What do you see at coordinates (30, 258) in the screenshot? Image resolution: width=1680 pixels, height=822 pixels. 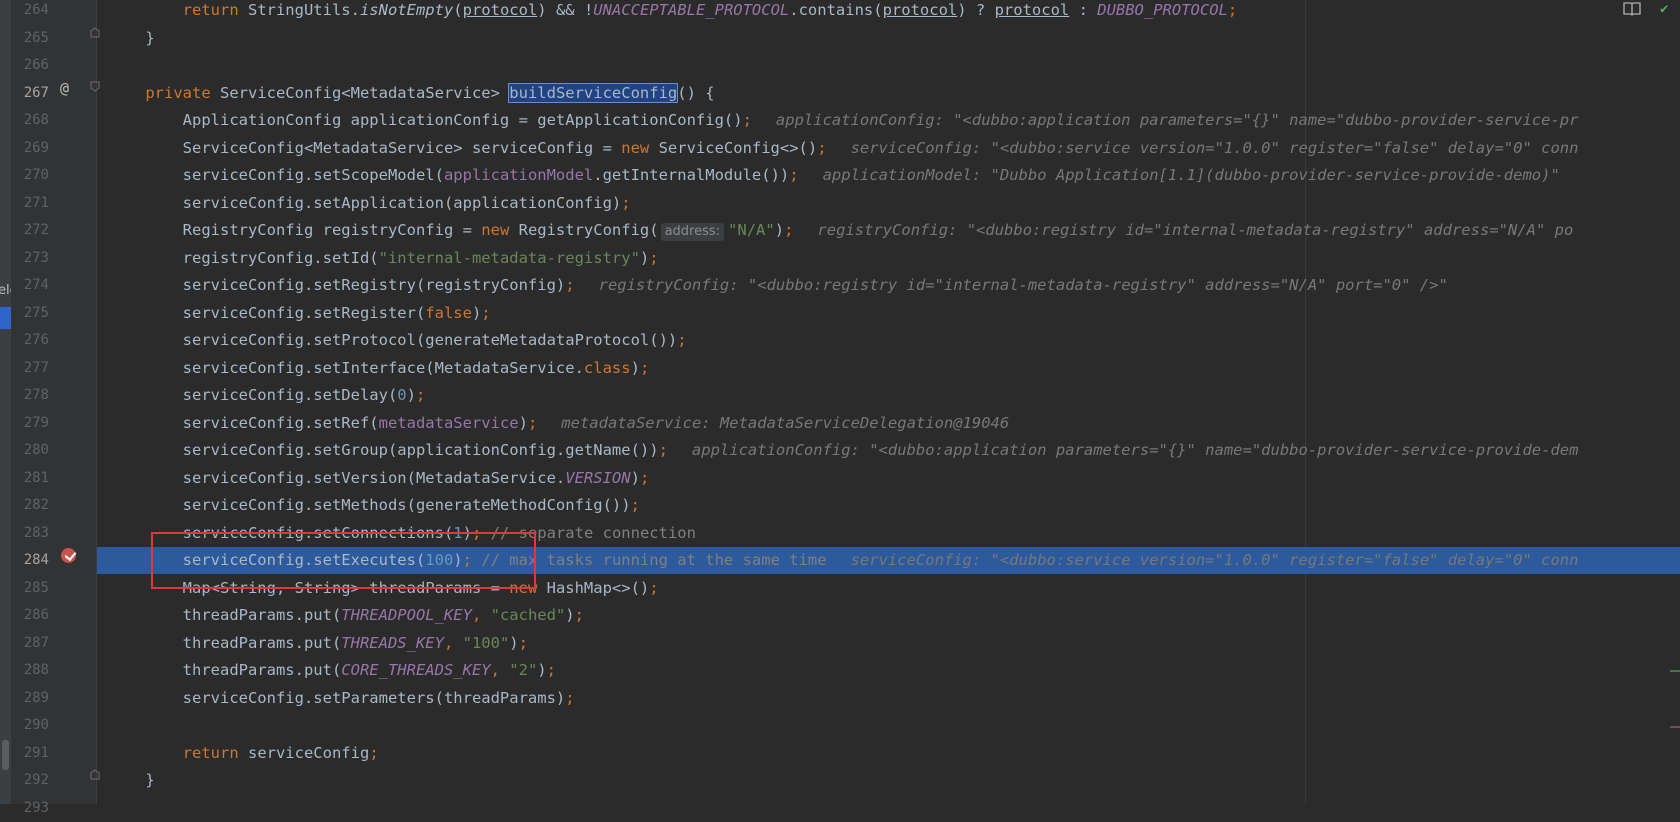 I see `line-number: 273` at bounding box center [30, 258].